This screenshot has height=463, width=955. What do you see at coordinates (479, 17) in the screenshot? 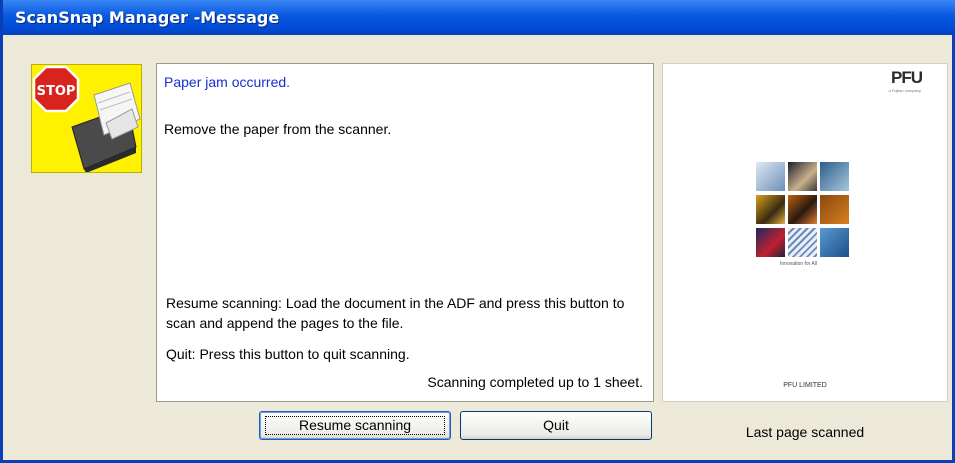
I see `title-bar: ScanSnap Manager -Message` at bounding box center [479, 17].